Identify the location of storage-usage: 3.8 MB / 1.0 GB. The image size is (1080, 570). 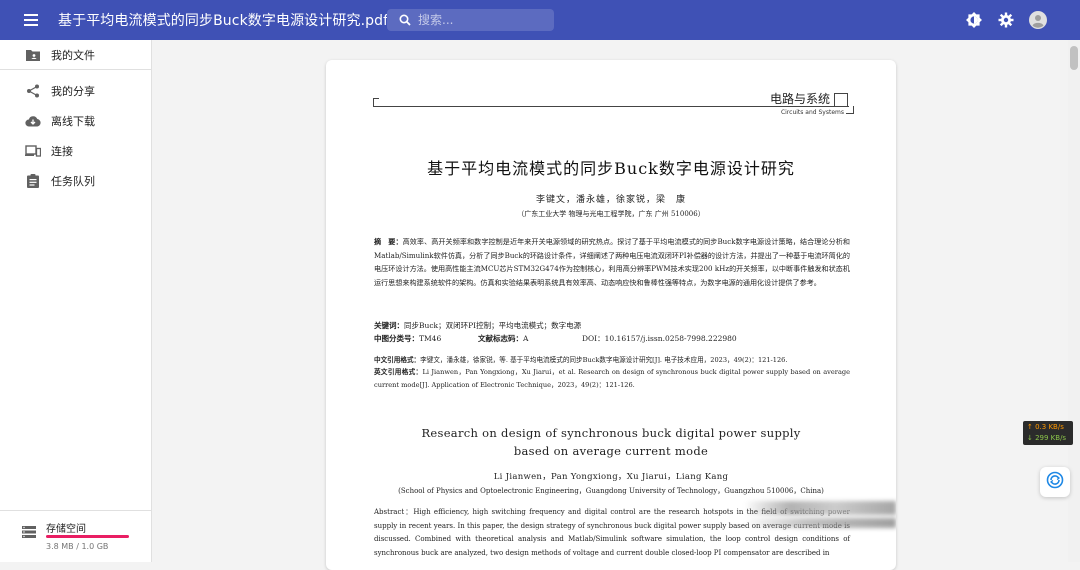
(77, 546).